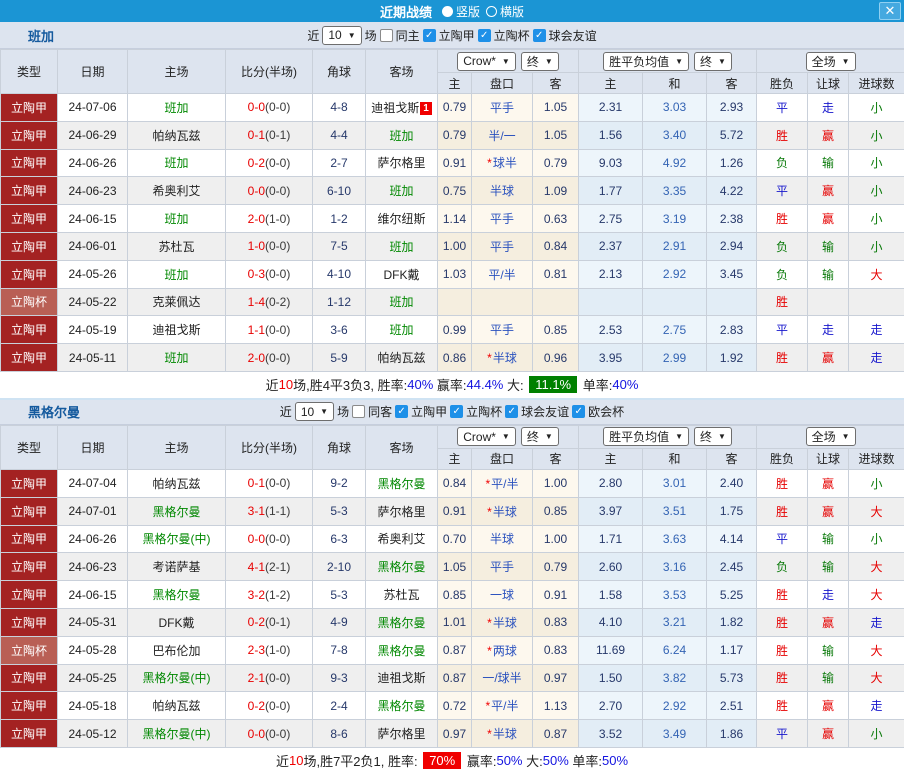  What do you see at coordinates (339, 302) in the screenshot?
I see `corners-cell: 1-12` at bounding box center [339, 302].